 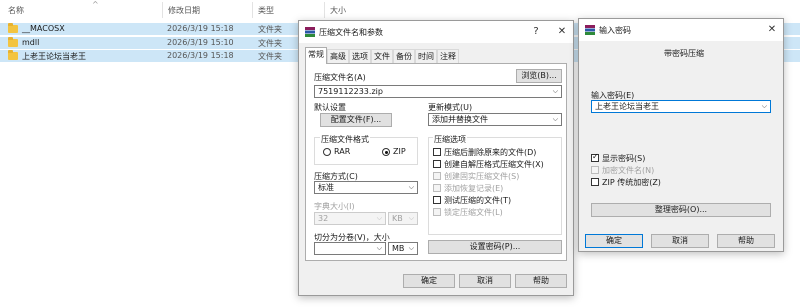 What do you see at coordinates (360, 56) in the screenshot?
I see `tab-options: 选项` at bounding box center [360, 56].